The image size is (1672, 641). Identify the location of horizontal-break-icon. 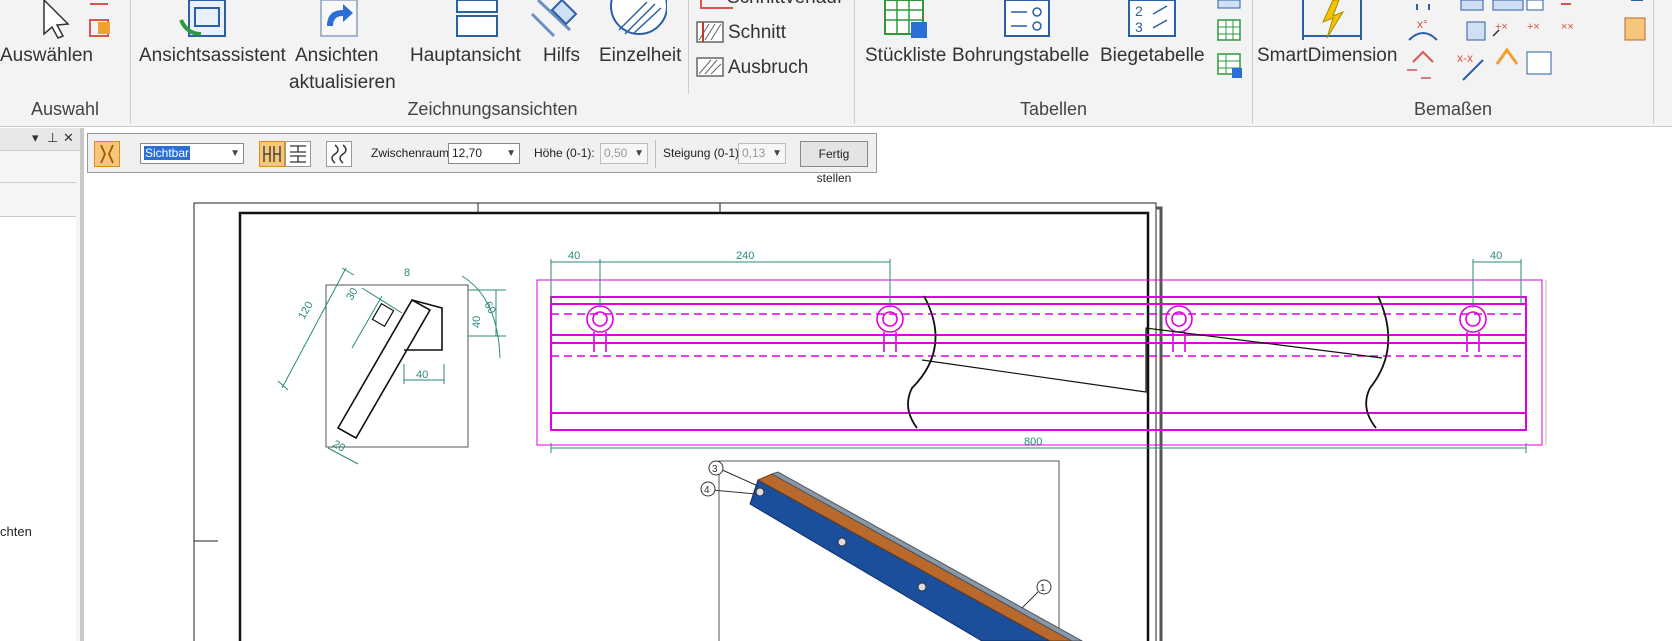
(298, 154).